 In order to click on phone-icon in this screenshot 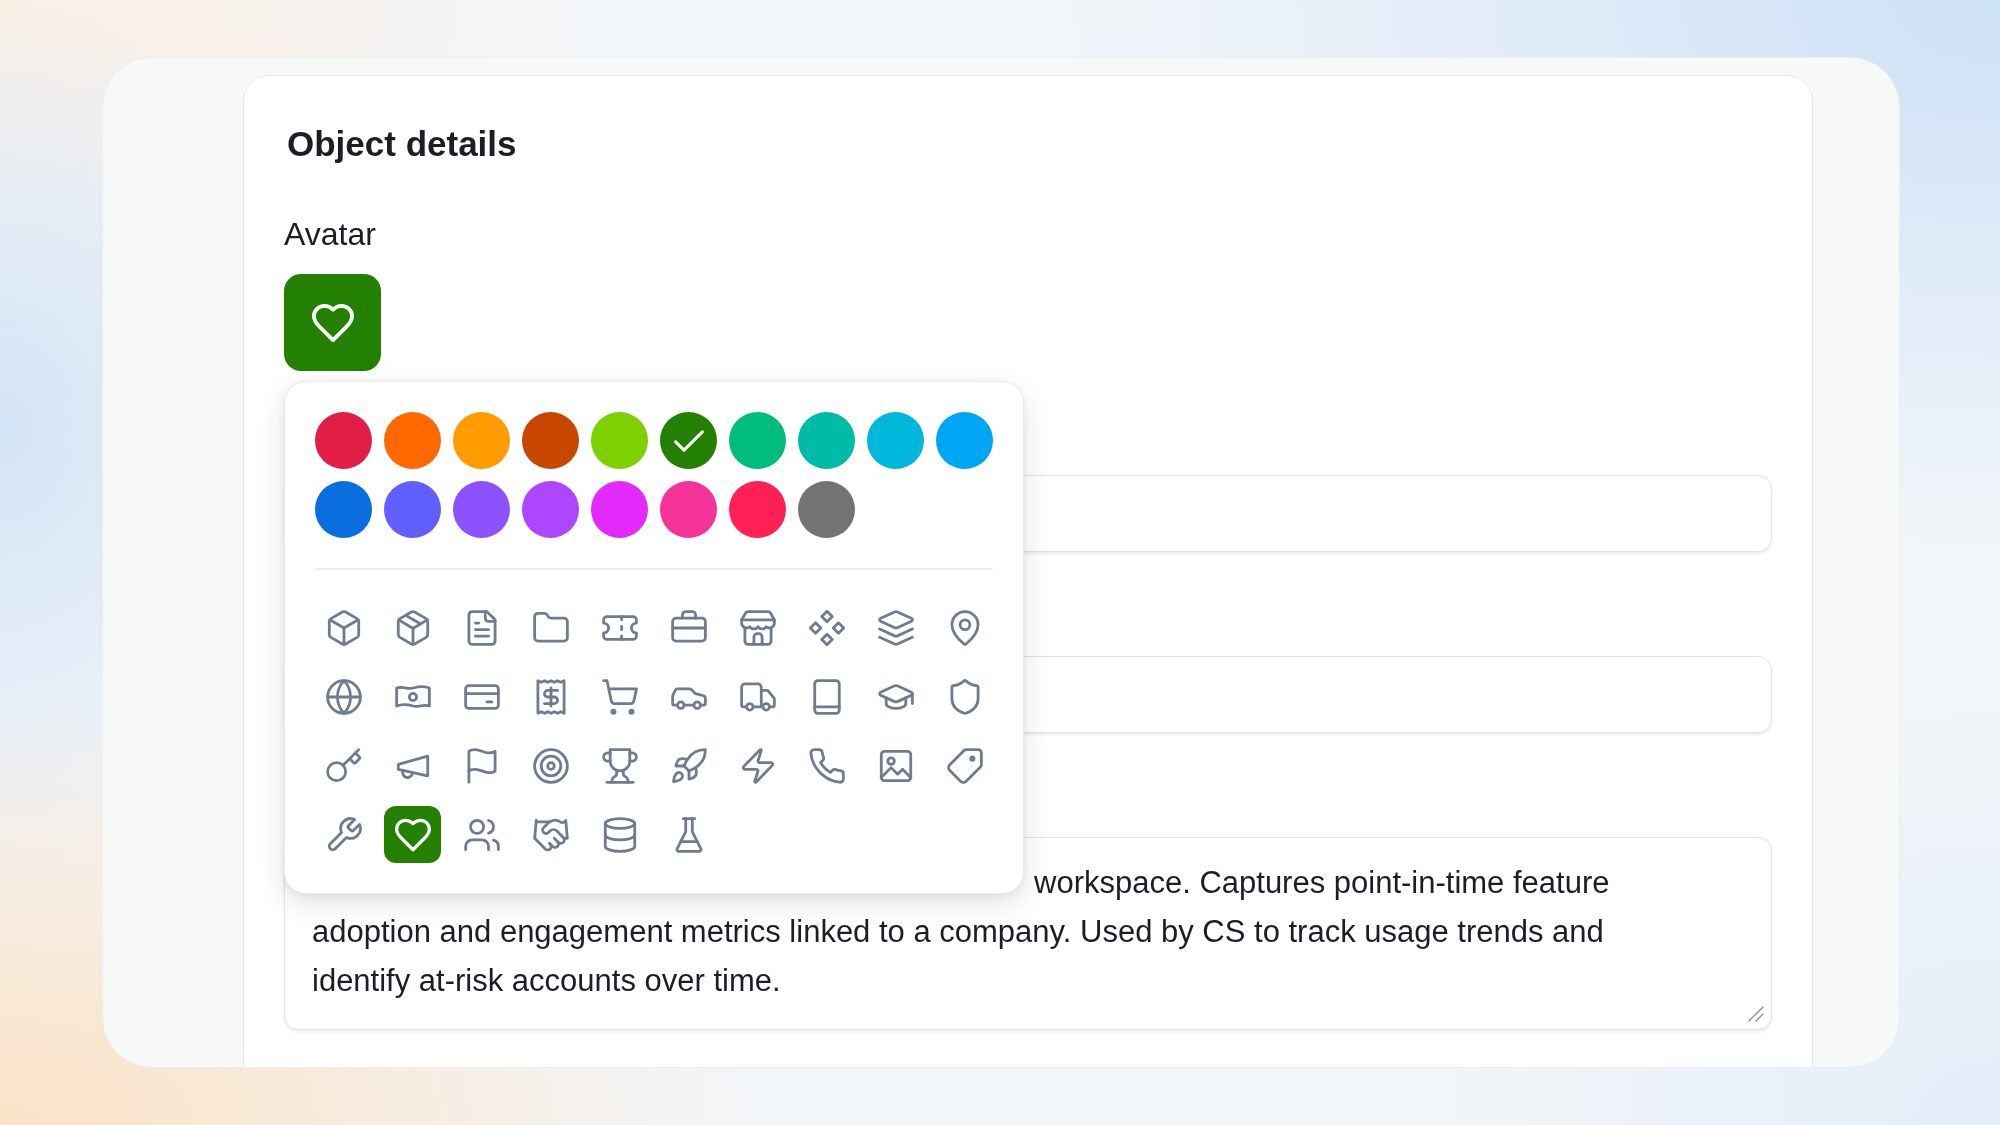, I will do `click(826, 765)`.